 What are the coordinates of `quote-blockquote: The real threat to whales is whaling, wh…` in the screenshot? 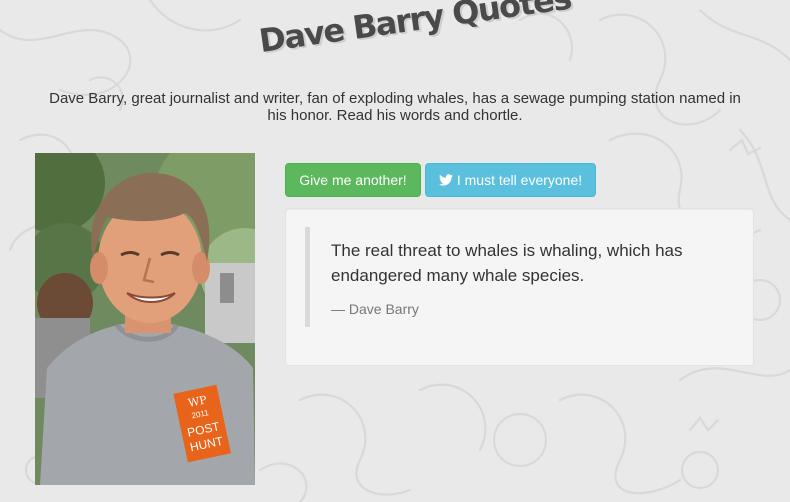 It's located at (515, 277).